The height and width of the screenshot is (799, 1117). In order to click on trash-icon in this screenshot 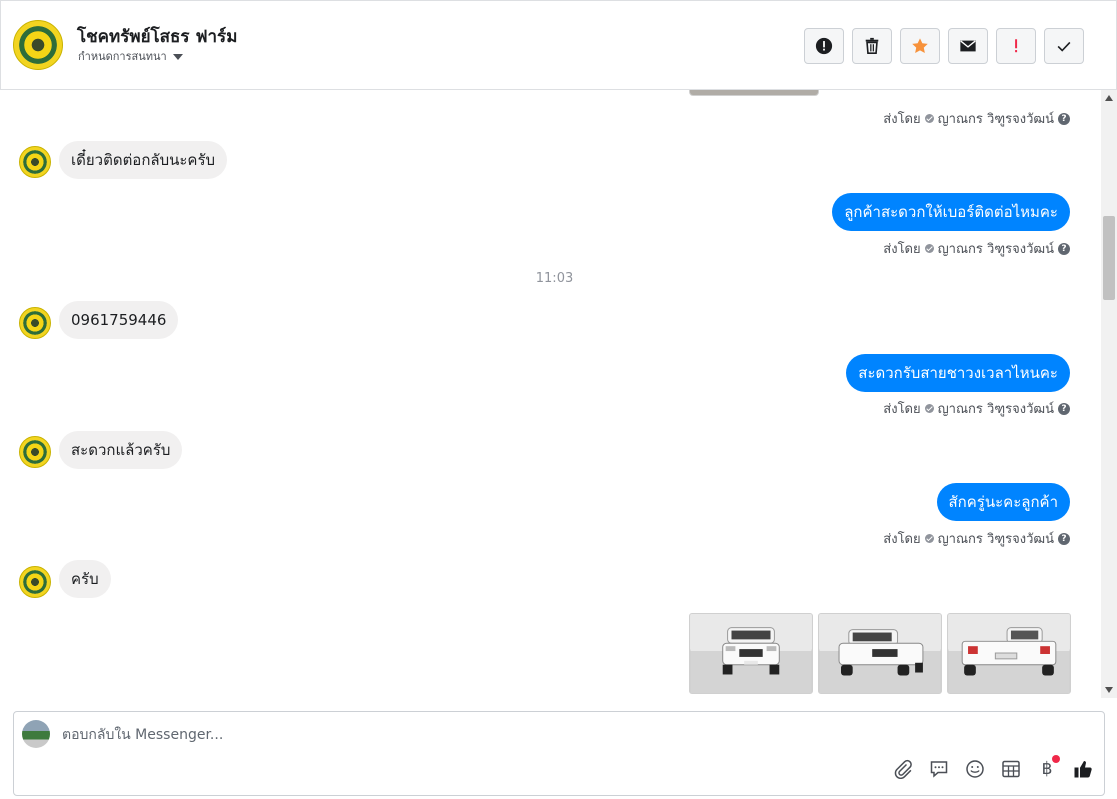, I will do `click(872, 46)`.